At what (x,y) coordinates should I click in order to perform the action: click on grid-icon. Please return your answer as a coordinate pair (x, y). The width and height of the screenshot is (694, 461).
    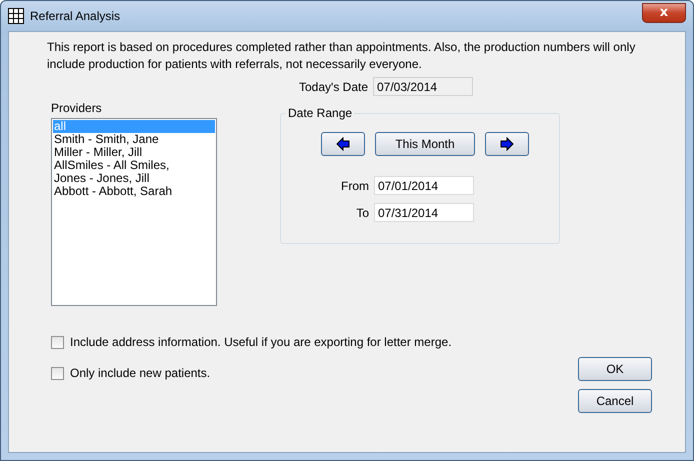
    Looking at the image, I should click on (16, 16).